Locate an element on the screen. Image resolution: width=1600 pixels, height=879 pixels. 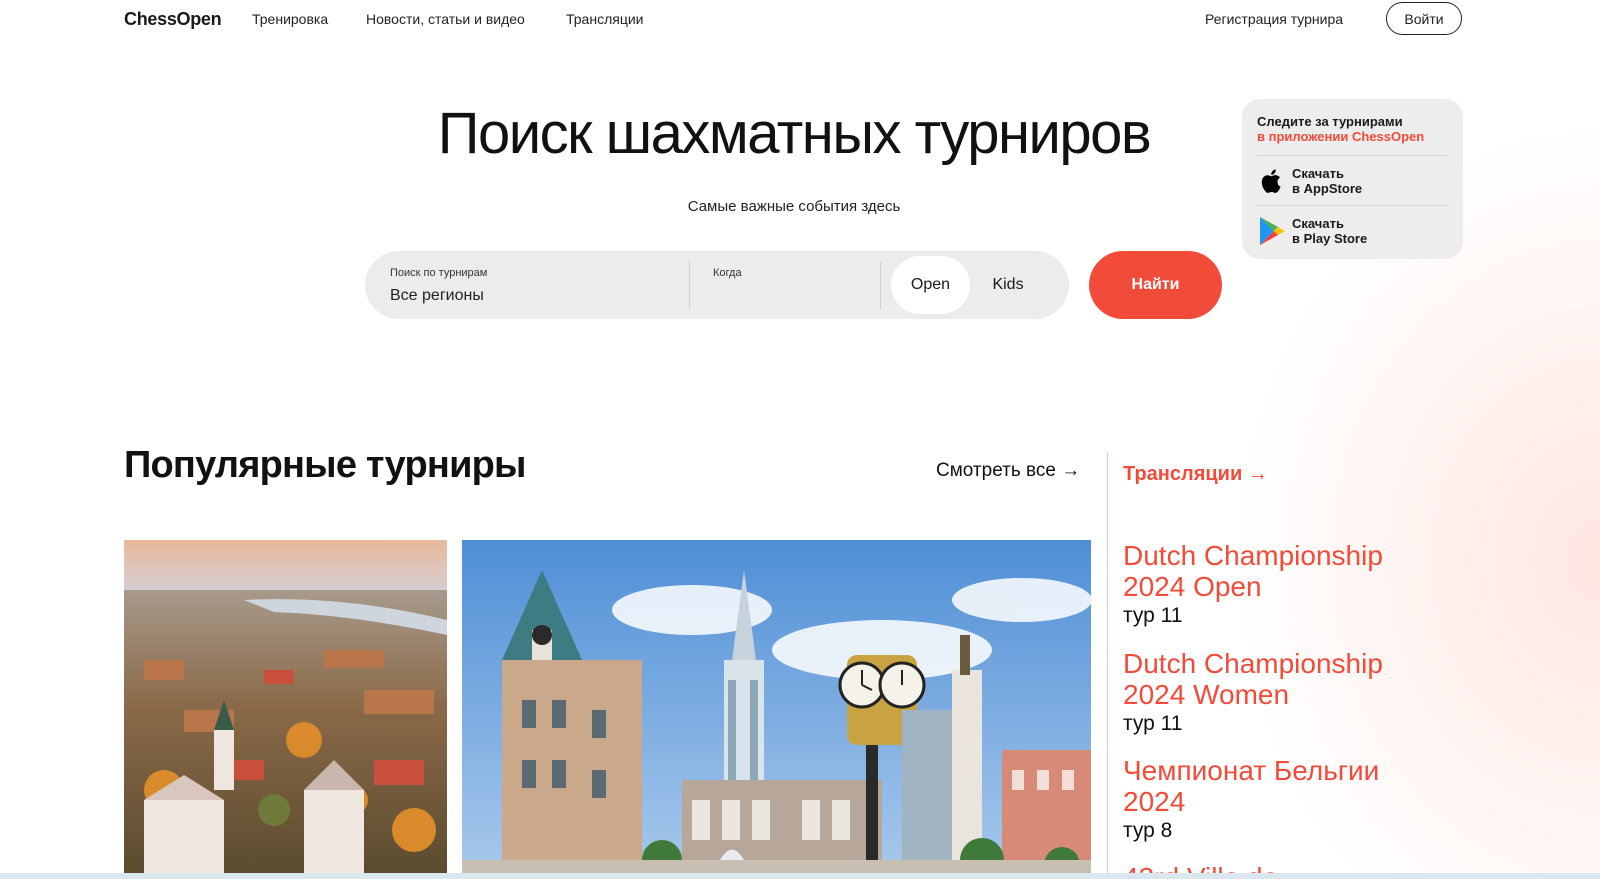
google-play-icon is located at coordinates (1272, 231).